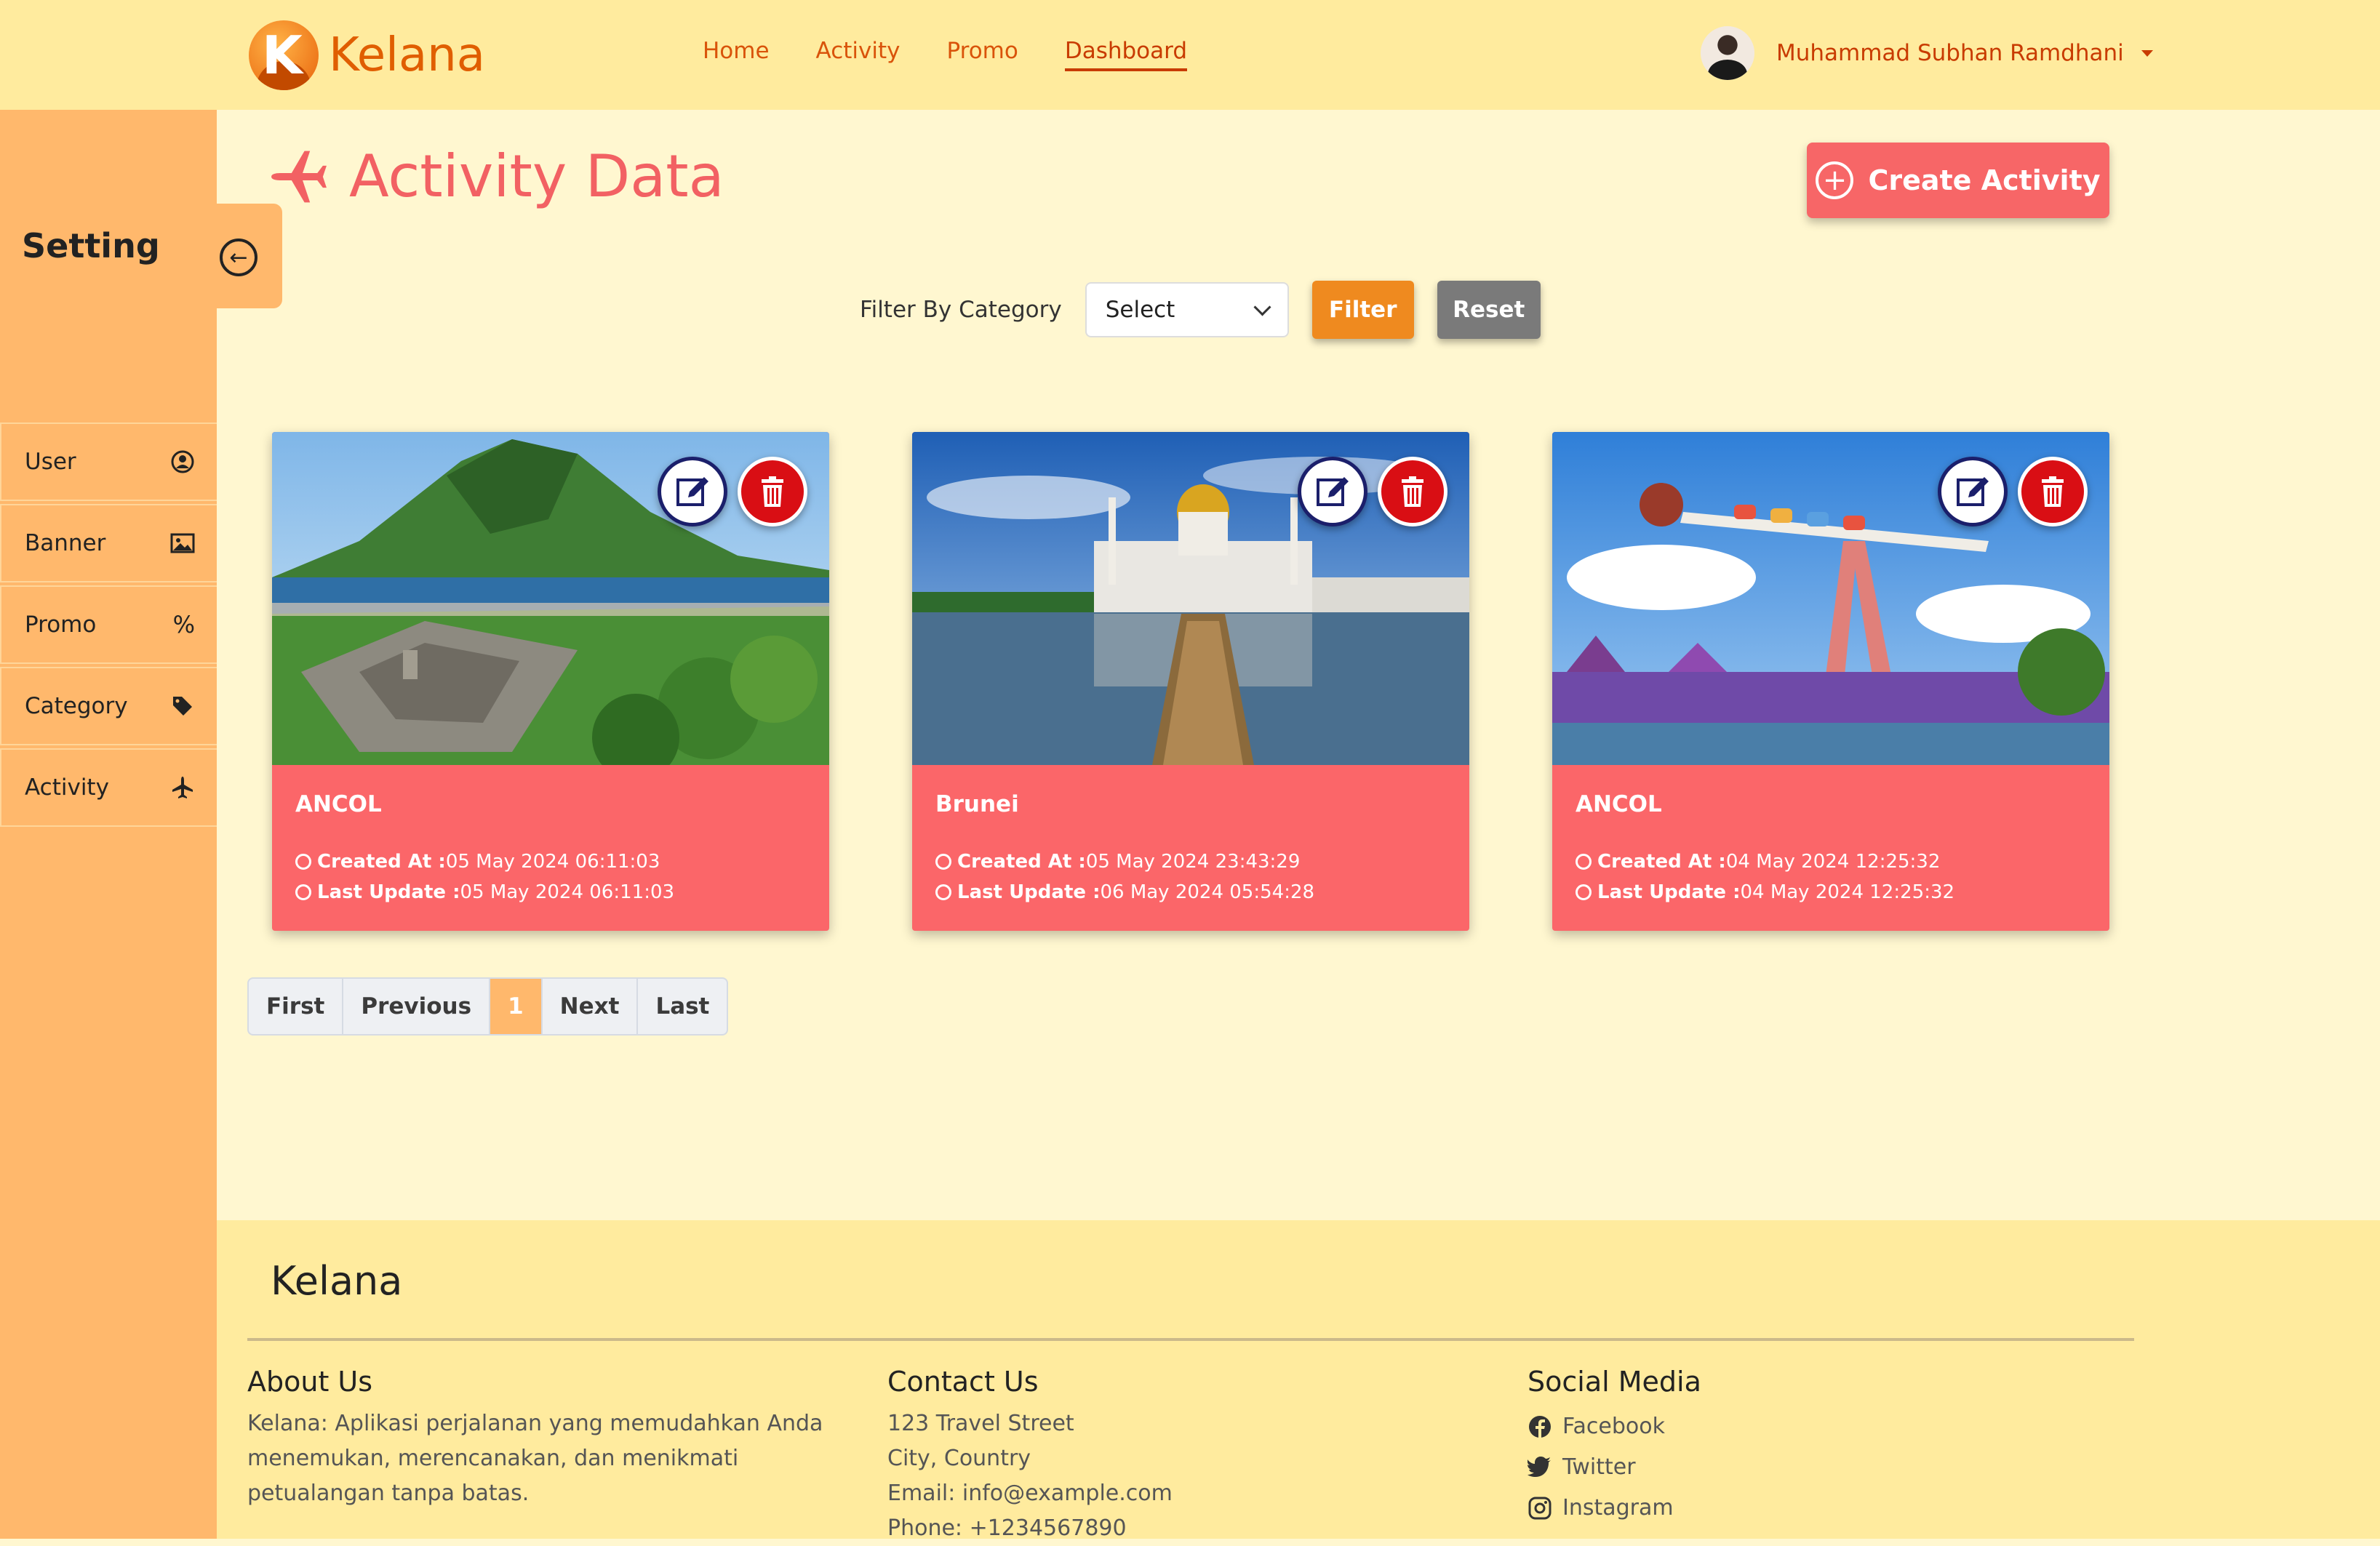 The width and height of the screenshot is (2380, 1546). Describe the element at coordinates (1727, 53) in the screenshot. I see `avatar` at that location.